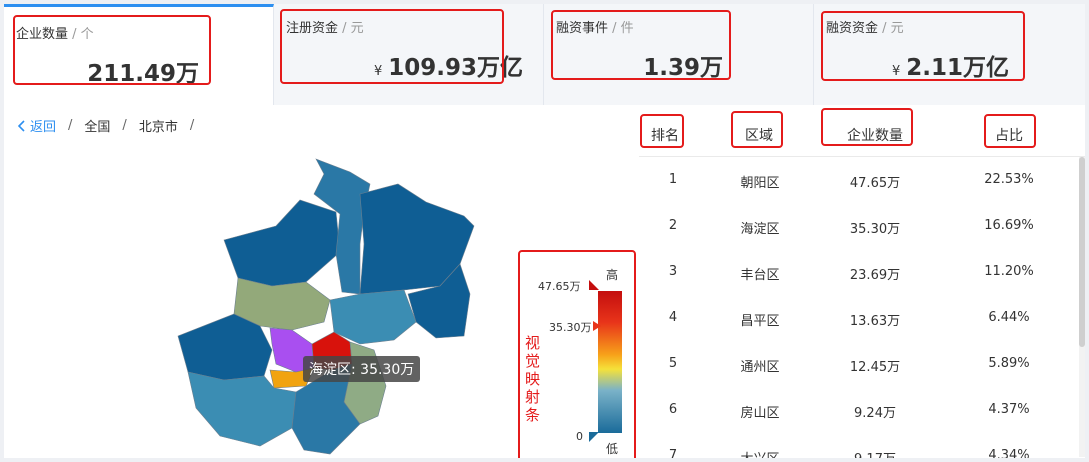 This screenshot has width=1089, height=462. Describe the element at coordinates (559, 286) in the screenshot. I see `visual-map-max-label: 47.65万` at that location.